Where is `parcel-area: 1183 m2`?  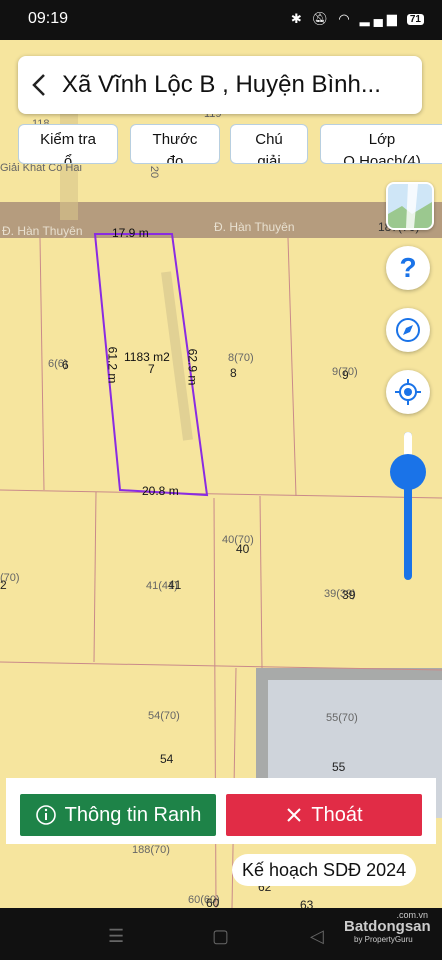
parcel-area: 1183 m2 is located at coordinates (147, 357).